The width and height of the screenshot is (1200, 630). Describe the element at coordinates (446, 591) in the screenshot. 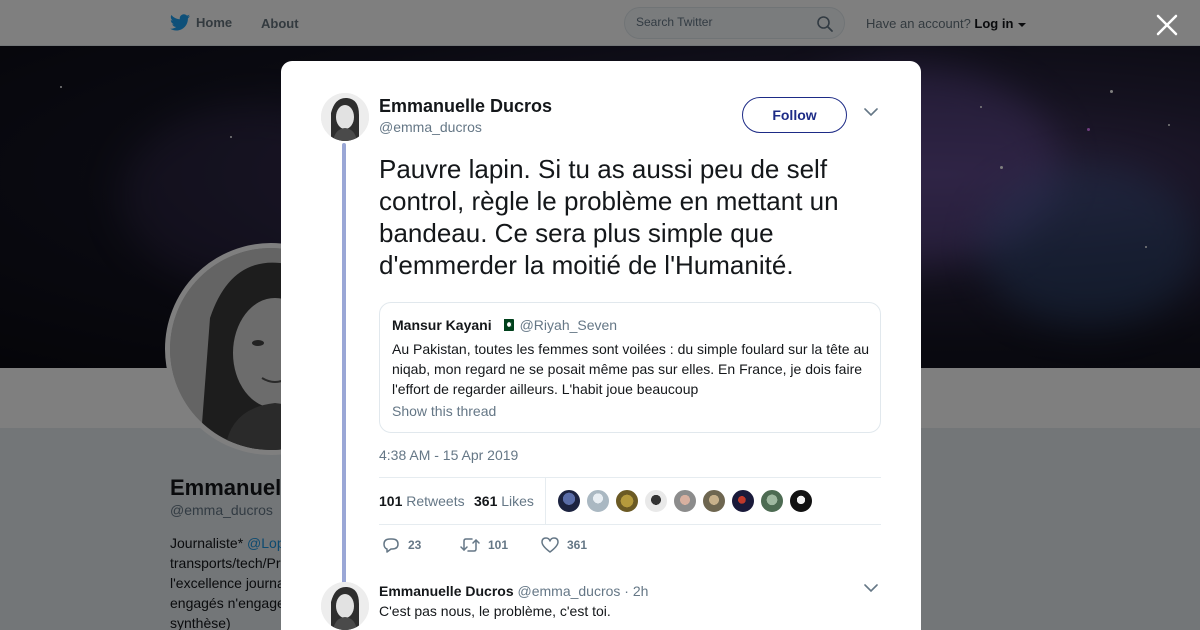

I see `reply-author-name: Emmanuelle Ducros` at that location.